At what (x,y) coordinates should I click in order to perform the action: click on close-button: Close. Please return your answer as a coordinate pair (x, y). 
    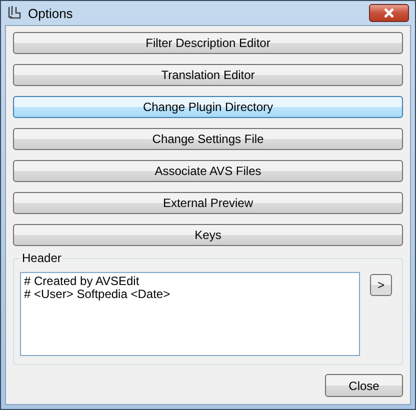
    Looking at the image, I should click on (364, 385).